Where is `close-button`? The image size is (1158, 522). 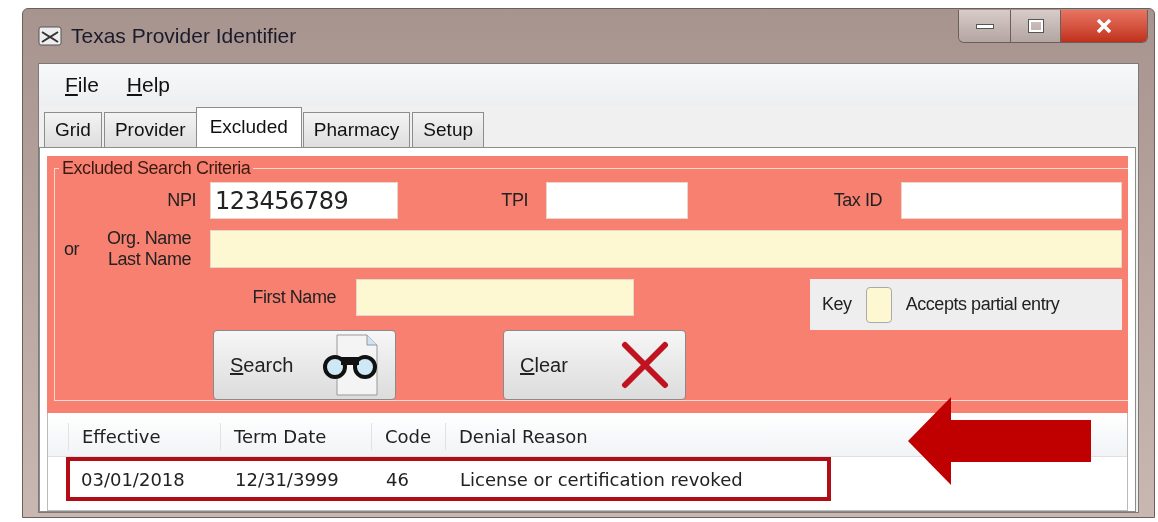 close-button is located at coordinates (1104, 26).